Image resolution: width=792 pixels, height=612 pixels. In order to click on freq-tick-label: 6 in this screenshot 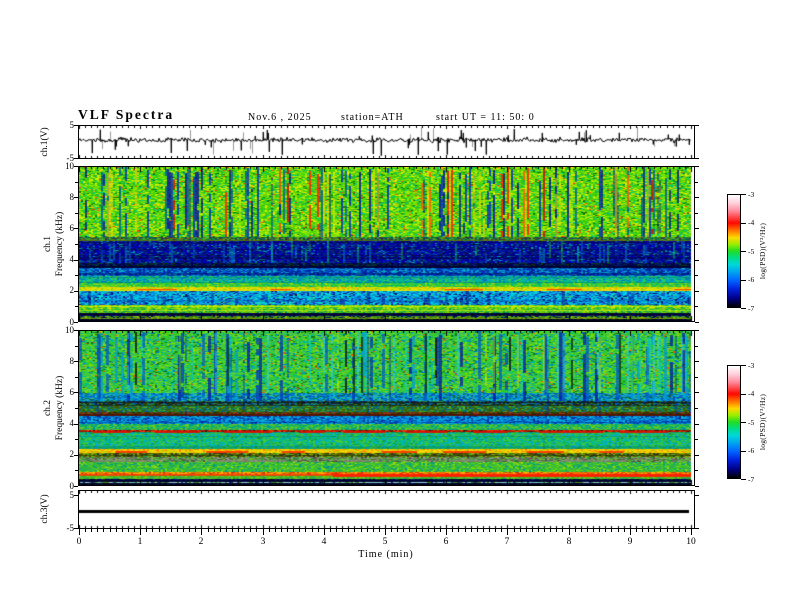, I will do `click(72, 391)`.